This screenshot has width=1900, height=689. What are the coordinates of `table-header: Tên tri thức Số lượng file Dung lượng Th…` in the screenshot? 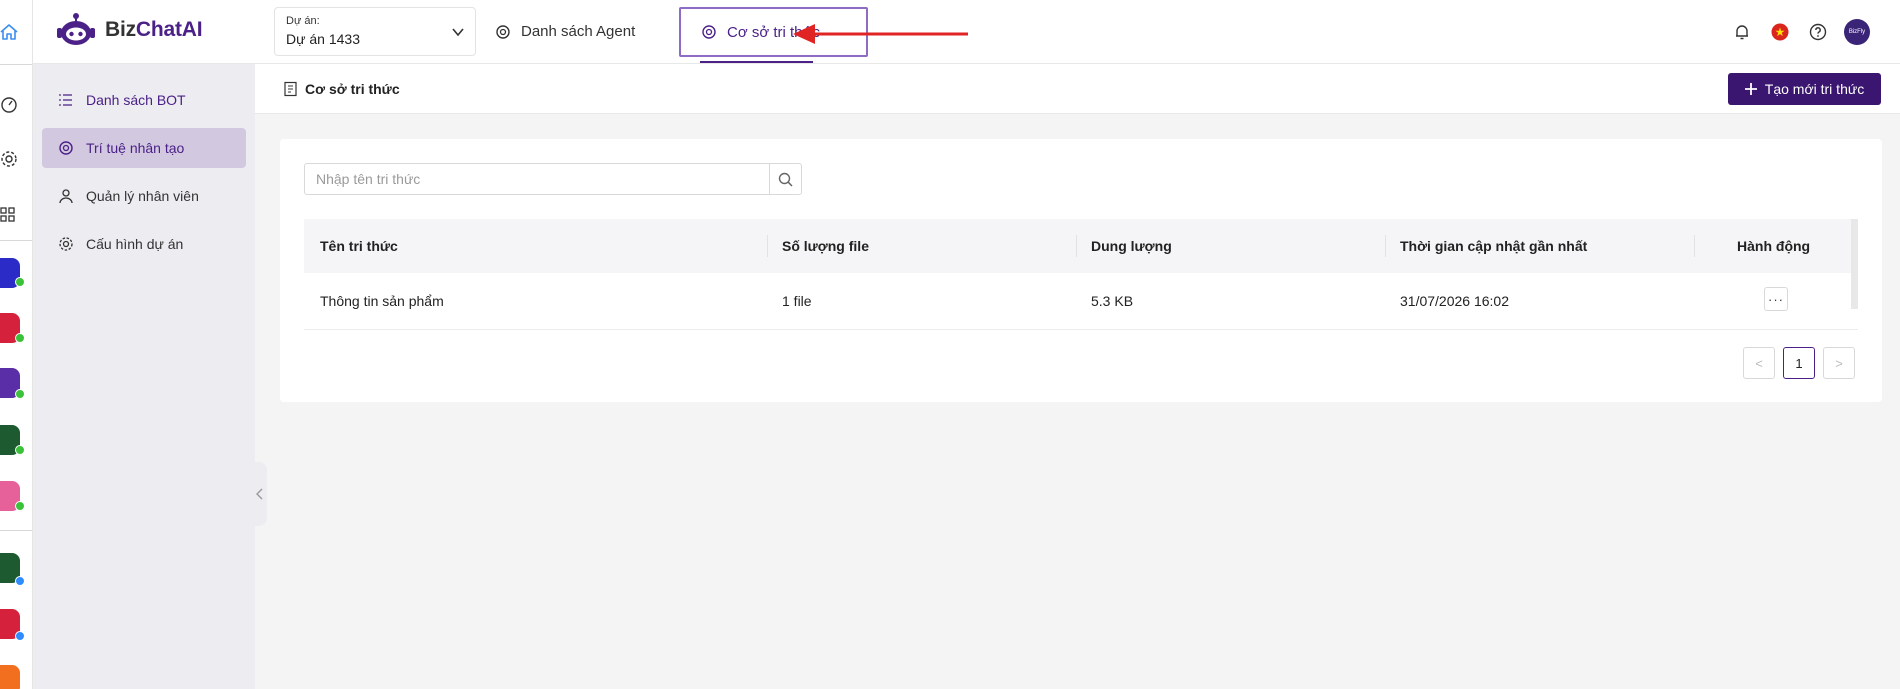 It's located at (1081, 246).